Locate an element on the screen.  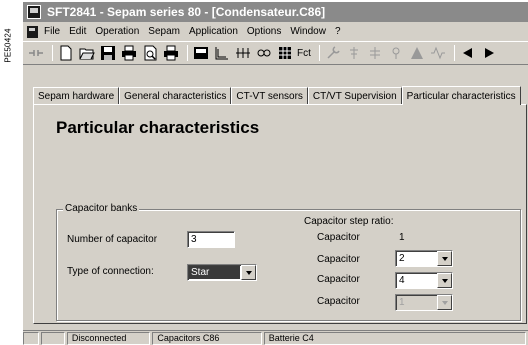
menu-help: ? is located at coordinates (338, 31).